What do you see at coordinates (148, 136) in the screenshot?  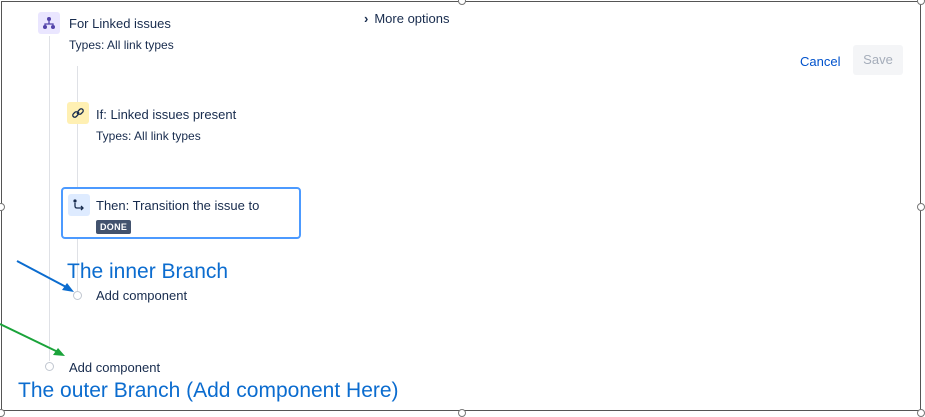 I see `condition-types: Types: All link types` at bounding box center [148, 136].